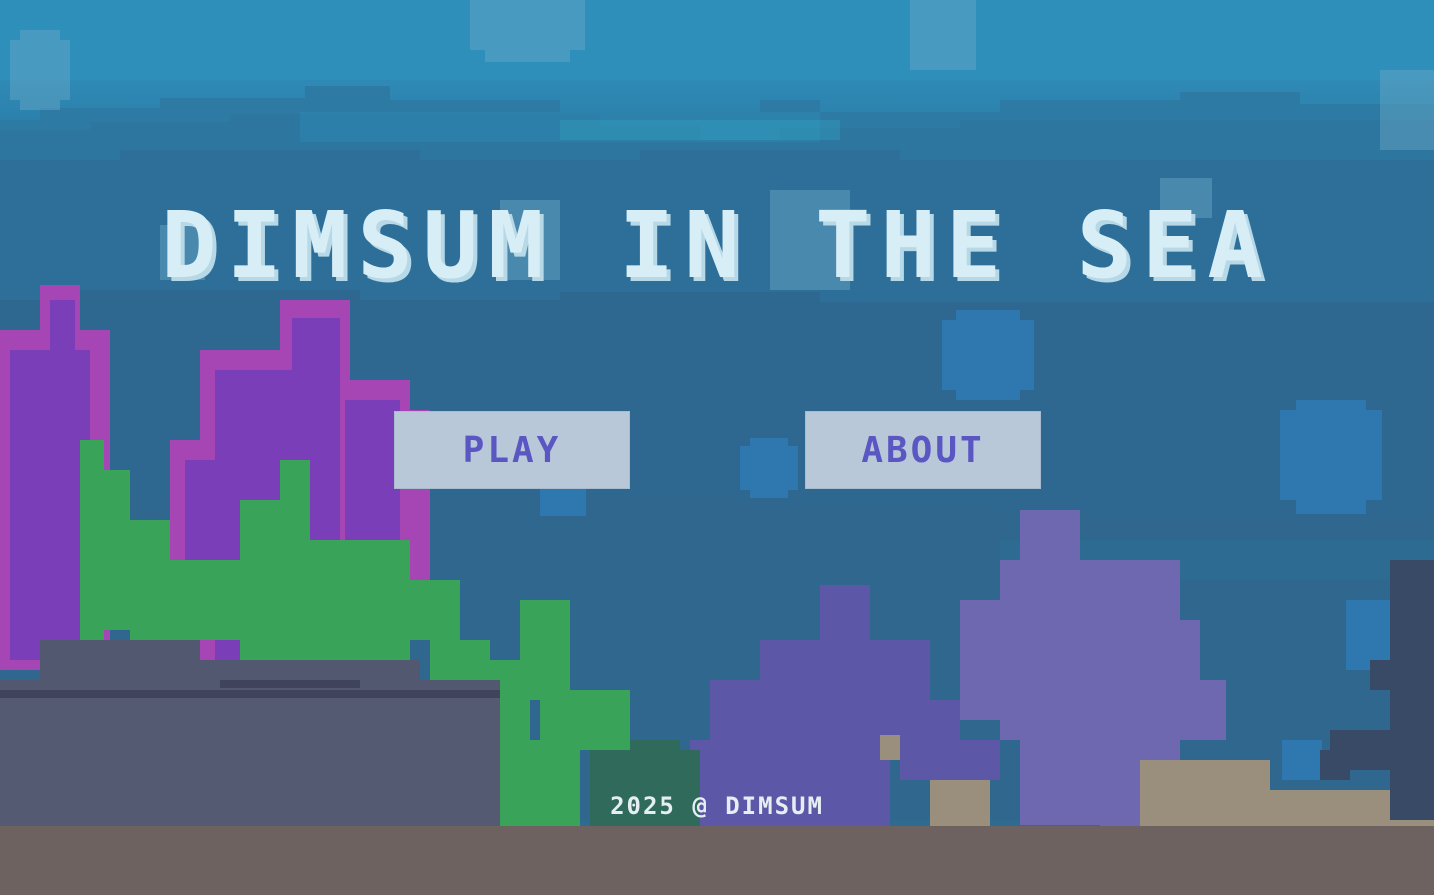 The width and height of the screenshot is (1434, 895). I want to click on copyright-footer: 2025 @ DIMSUM, so click(717, 806).